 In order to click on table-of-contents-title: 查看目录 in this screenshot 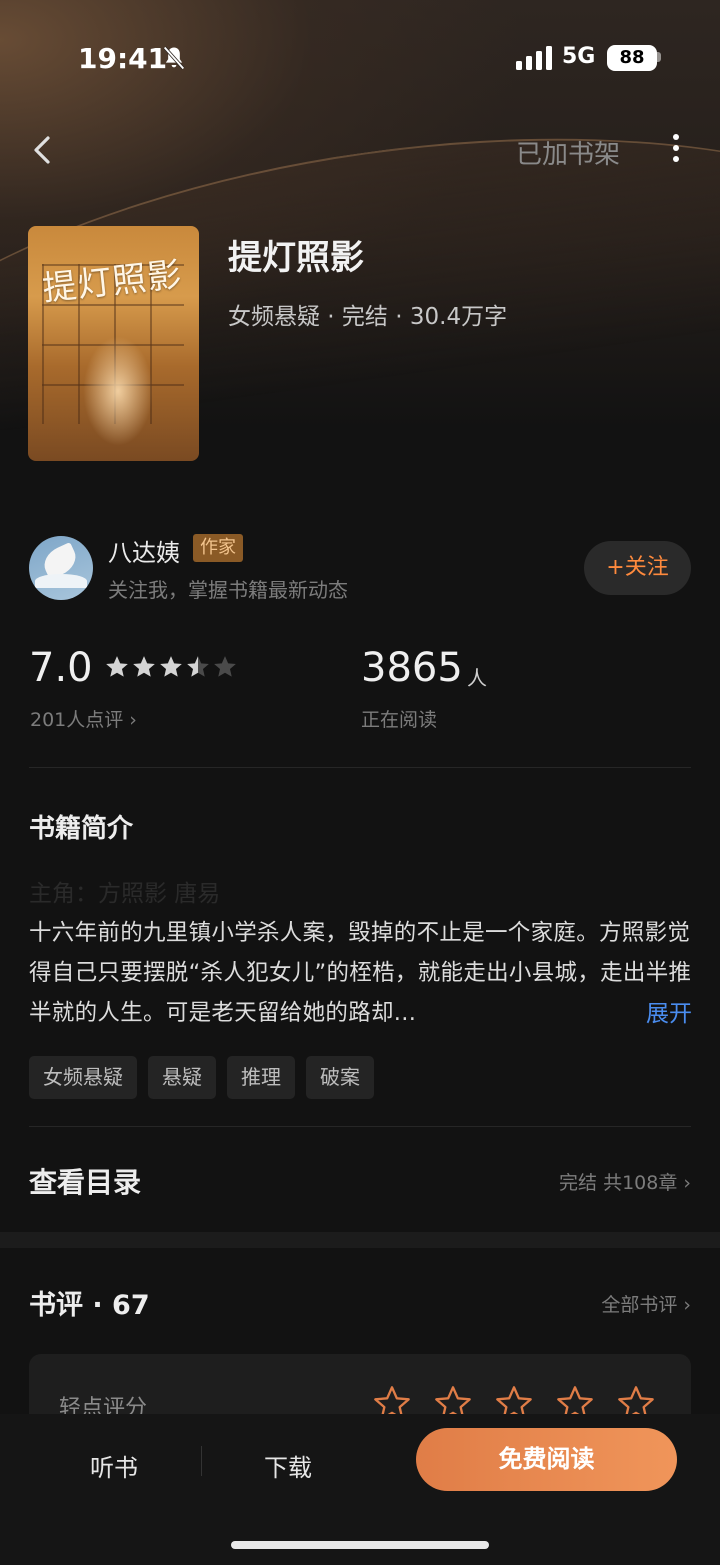, I will do `click(85, 1181)`.